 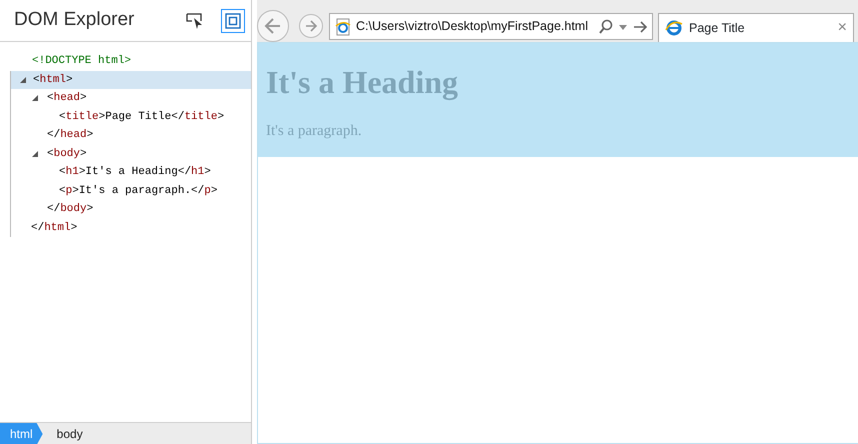 I want to click on search-icon, so click(x=606, y=26).